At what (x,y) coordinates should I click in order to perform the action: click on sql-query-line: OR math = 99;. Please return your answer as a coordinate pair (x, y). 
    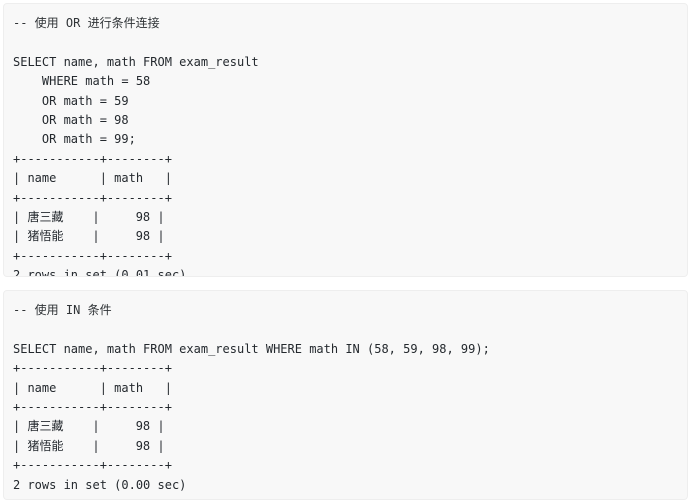
    Looking at the image, I should click on (74, 139).